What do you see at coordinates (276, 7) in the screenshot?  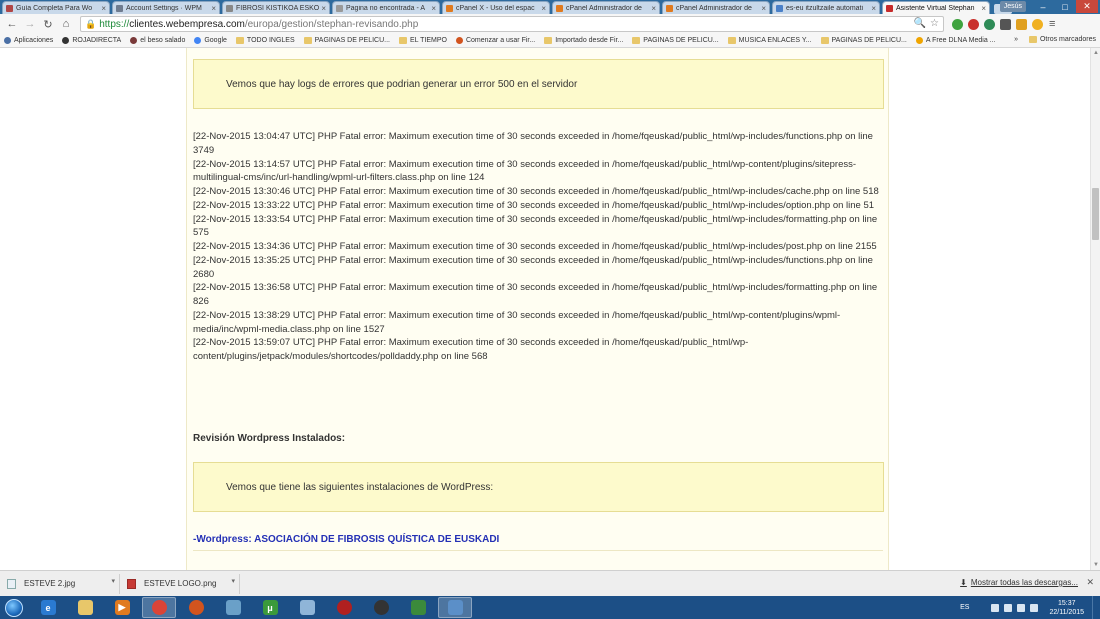 I see `tab-2: FIBROSI KISTIKOA ESKO ×` at bounding box center [276, 7].